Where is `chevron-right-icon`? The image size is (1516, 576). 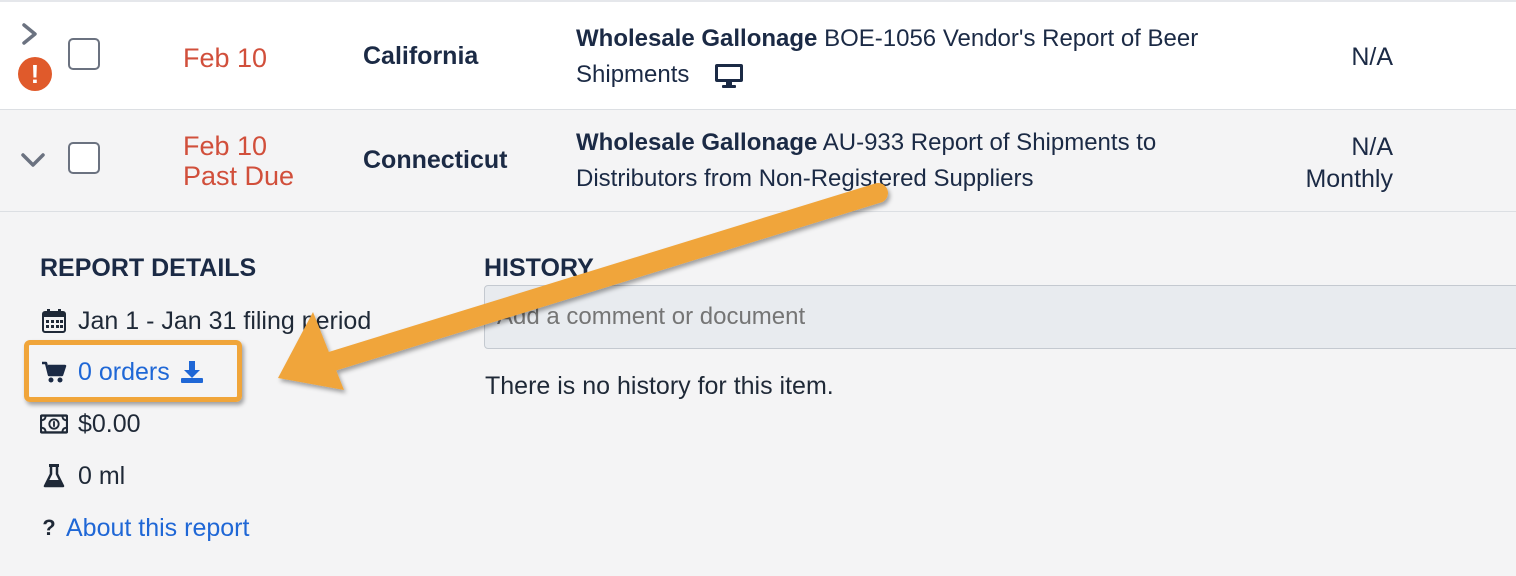
chevron-right-icon is located at coordinates (30, 34).